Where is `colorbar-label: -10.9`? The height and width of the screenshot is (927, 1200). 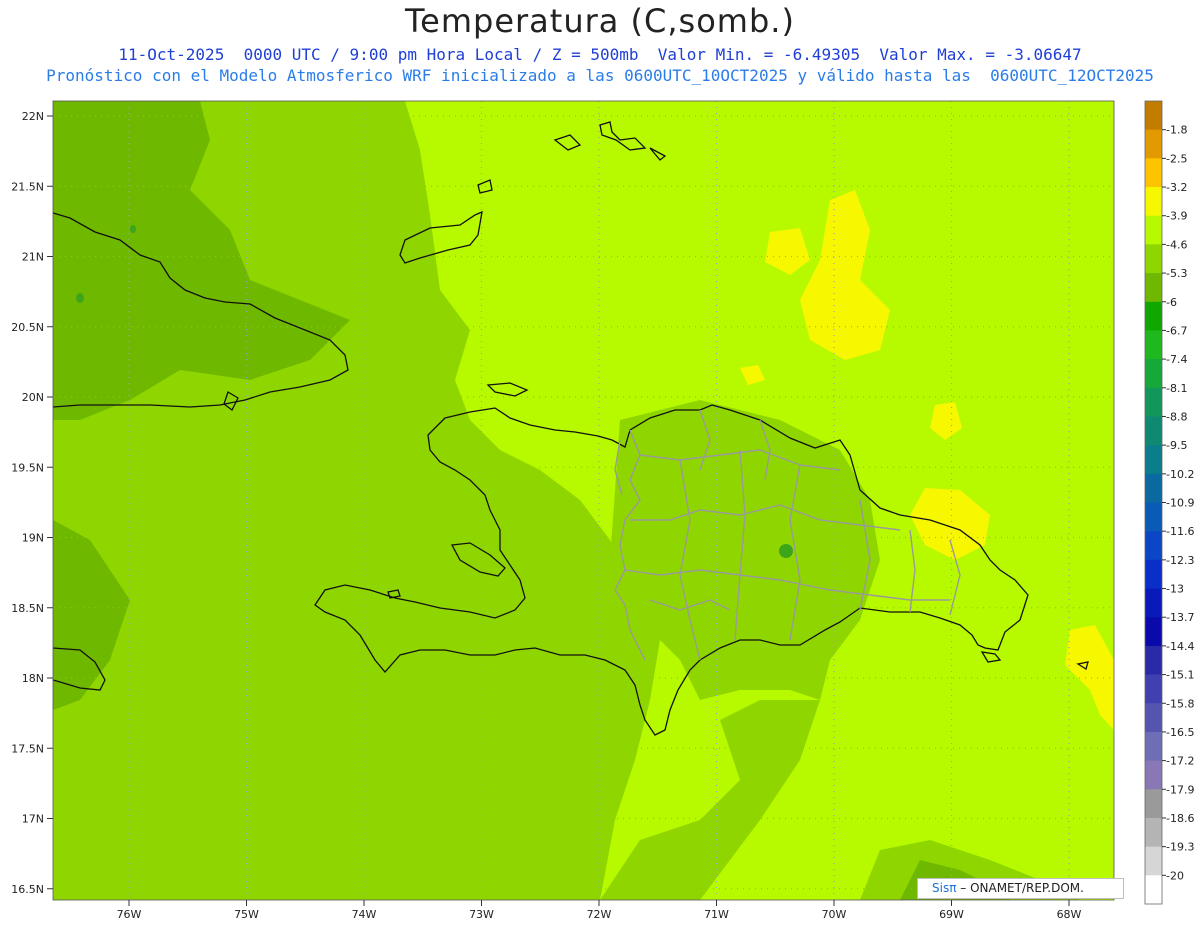 colorbar-label: -10.9 is located at coordinates (1180, 503).